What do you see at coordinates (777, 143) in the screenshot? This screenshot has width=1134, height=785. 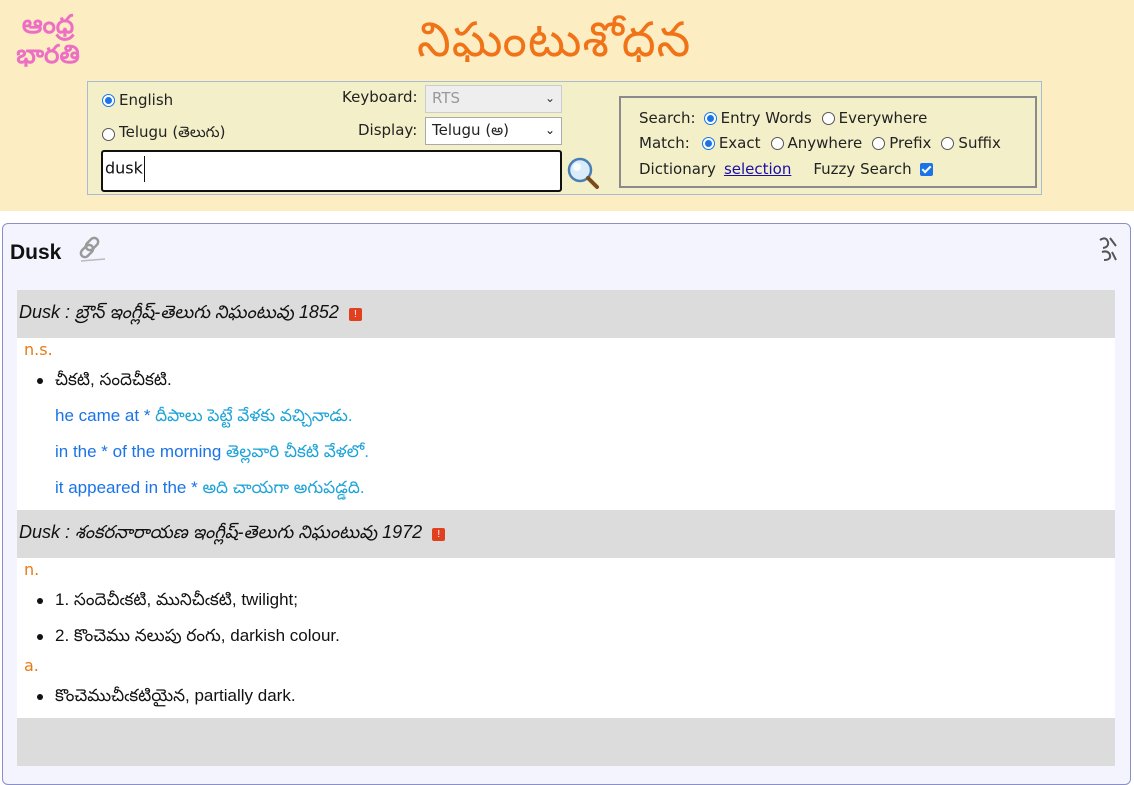 I see `anywhere-radio` at bounding box center [777, 143].